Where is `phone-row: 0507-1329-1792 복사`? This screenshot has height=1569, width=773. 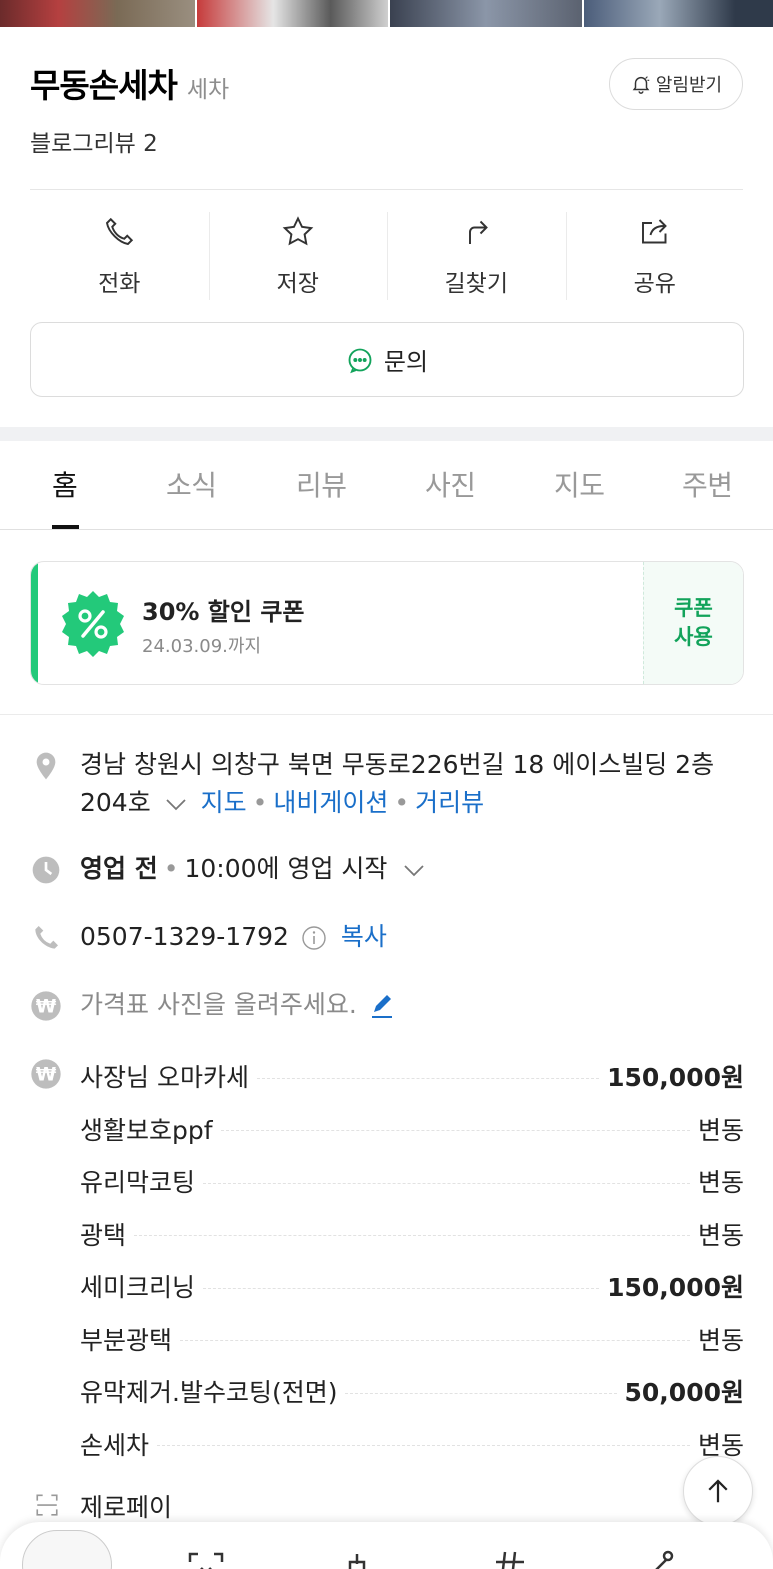
phone-row: 0507-1329-1792 복사 is located at coordinates (386, 938).